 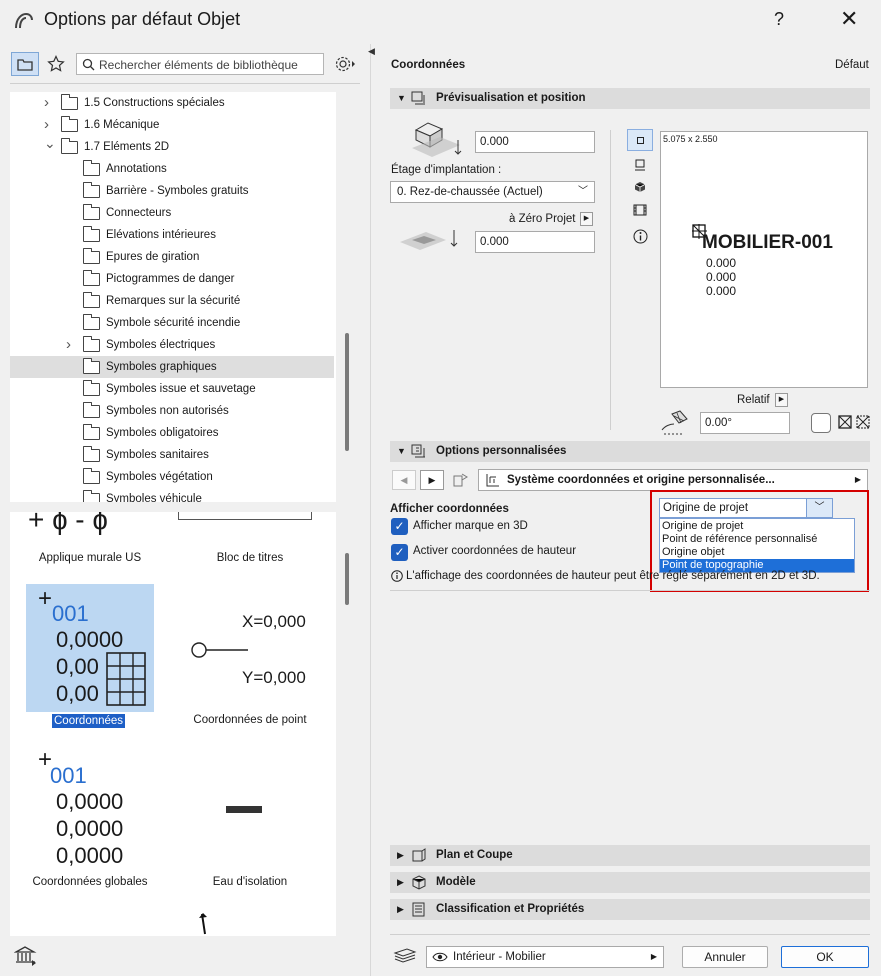 What do you see at coordinates (250, 558) in the screenshot?
I see `gallery-item-bloc: Bloc de titres` at bounding box center [250, 558].